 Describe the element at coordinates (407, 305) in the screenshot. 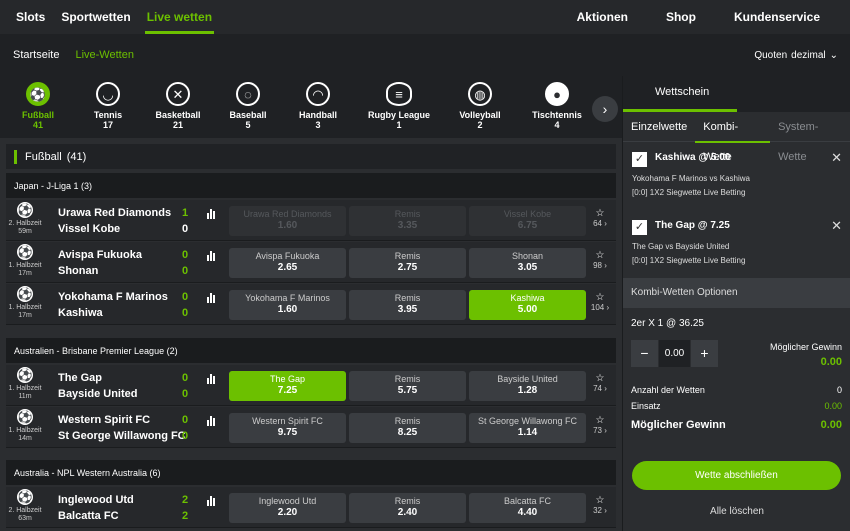

I see `odds-button-draw: Remis 3.95` at that location.